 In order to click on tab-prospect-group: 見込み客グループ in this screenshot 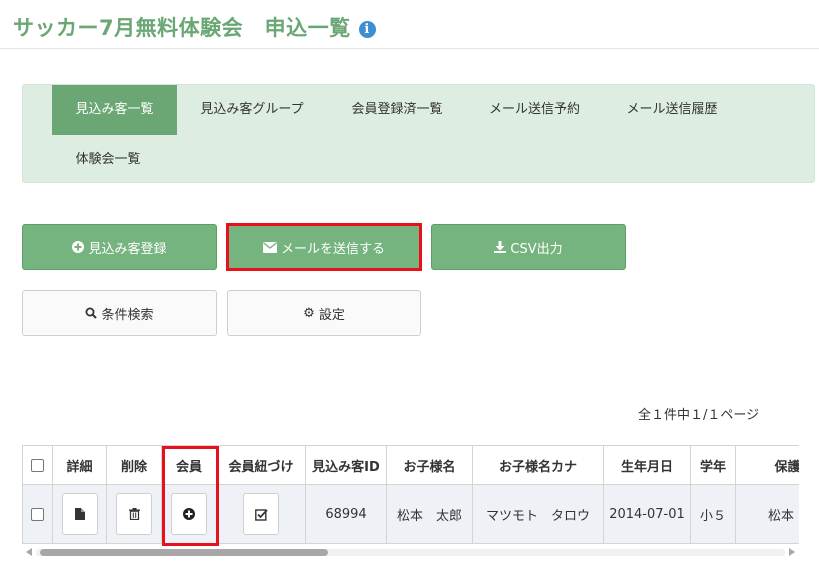, I will do `click(252, 110)`.